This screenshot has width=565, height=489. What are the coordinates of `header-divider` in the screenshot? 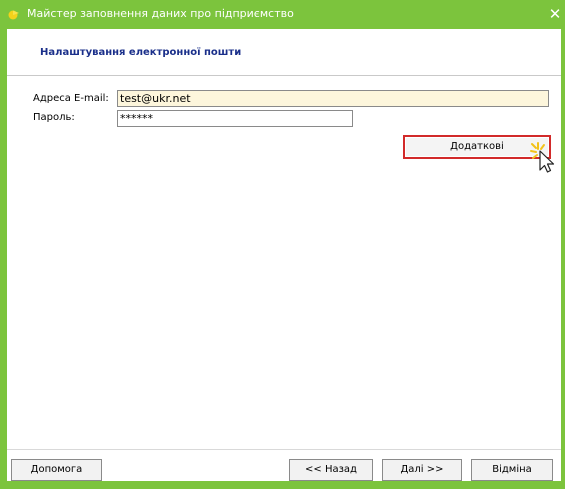 It's located at (284, 75).